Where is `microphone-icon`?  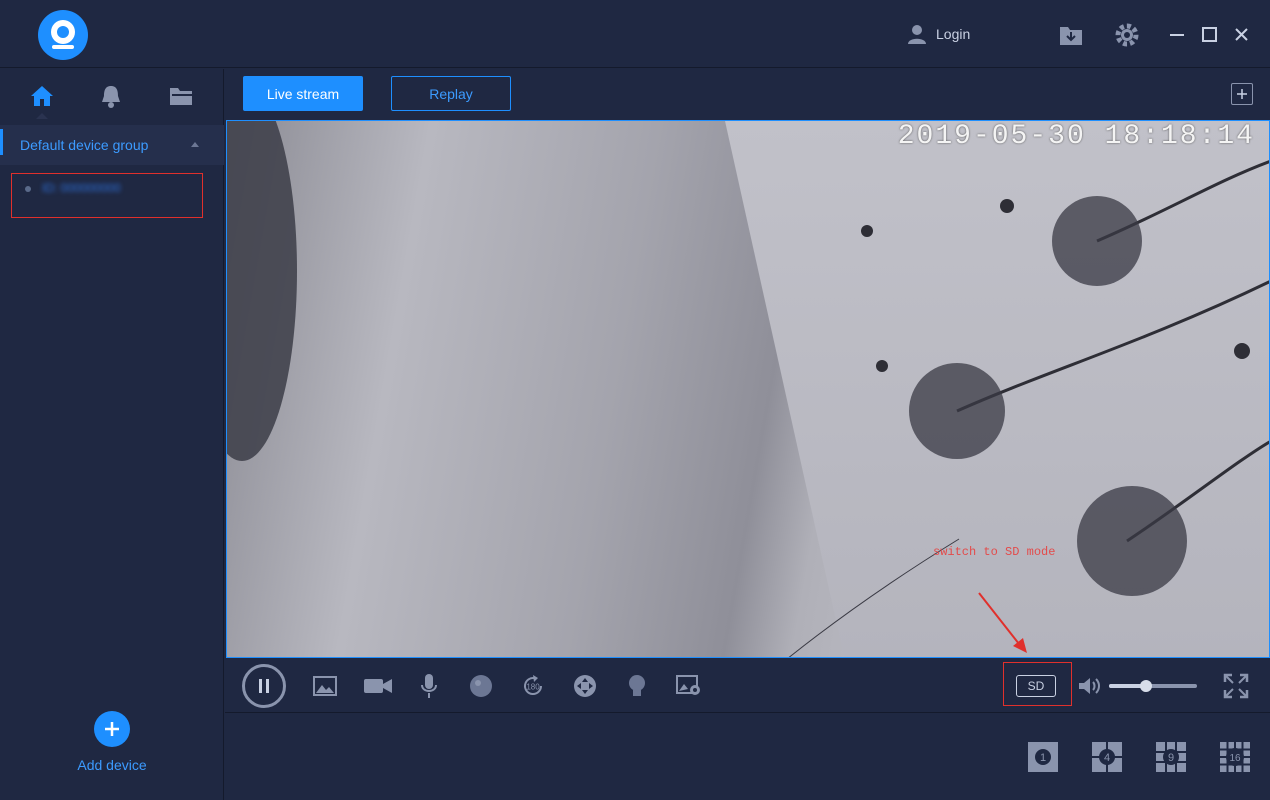
microphone-icon is located at coordinates (429, 686).